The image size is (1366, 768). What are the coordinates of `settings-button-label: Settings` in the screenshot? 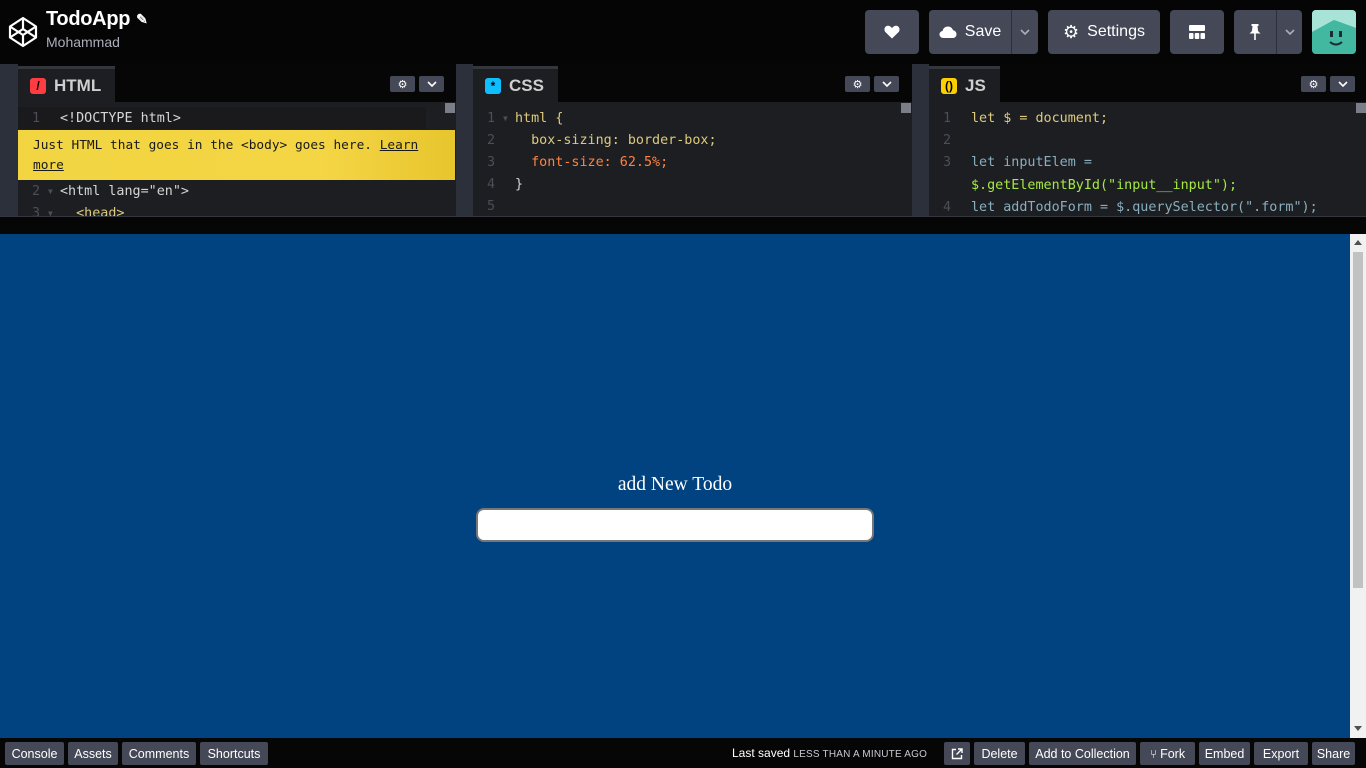 It's located at (1116, 31).